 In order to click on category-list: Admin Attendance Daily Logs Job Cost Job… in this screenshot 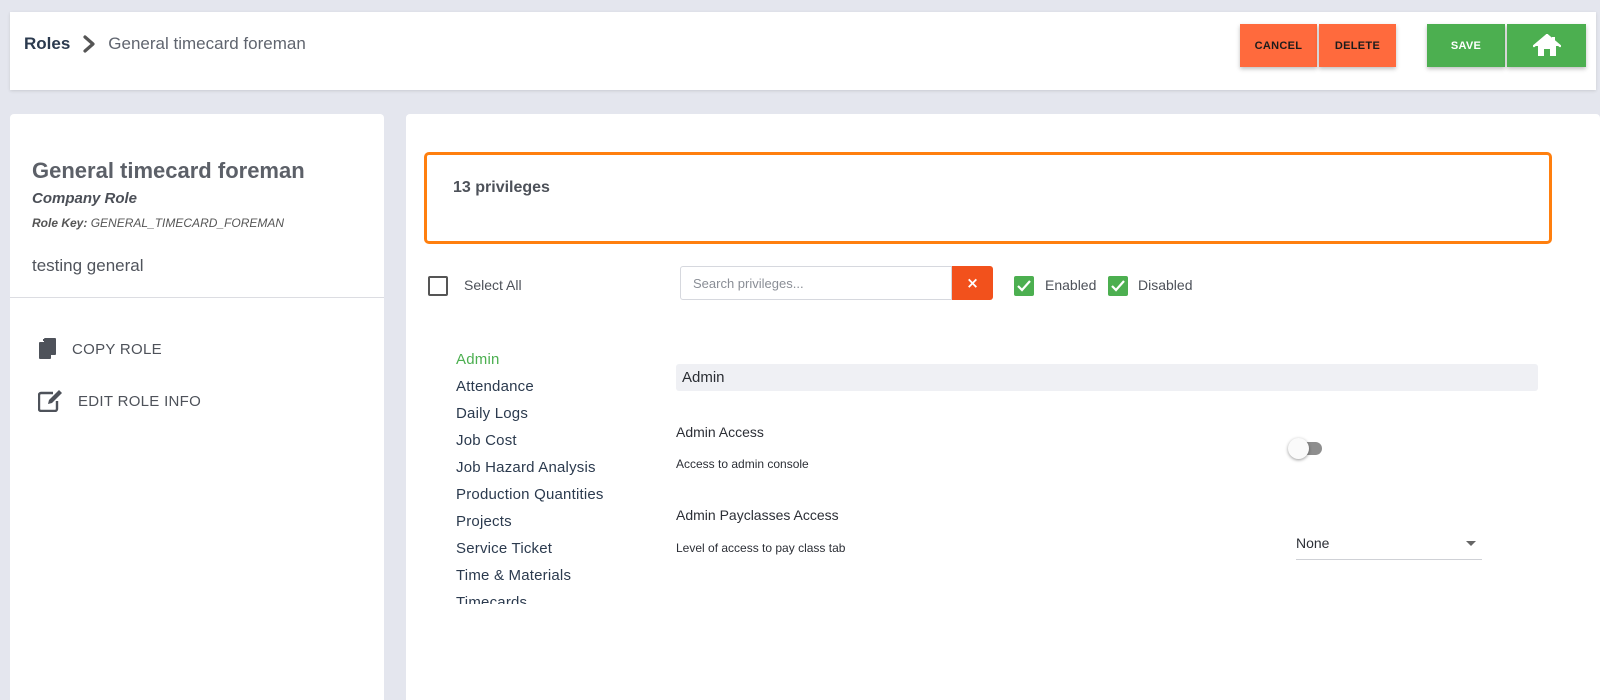, I will do `click(556, 475)`.